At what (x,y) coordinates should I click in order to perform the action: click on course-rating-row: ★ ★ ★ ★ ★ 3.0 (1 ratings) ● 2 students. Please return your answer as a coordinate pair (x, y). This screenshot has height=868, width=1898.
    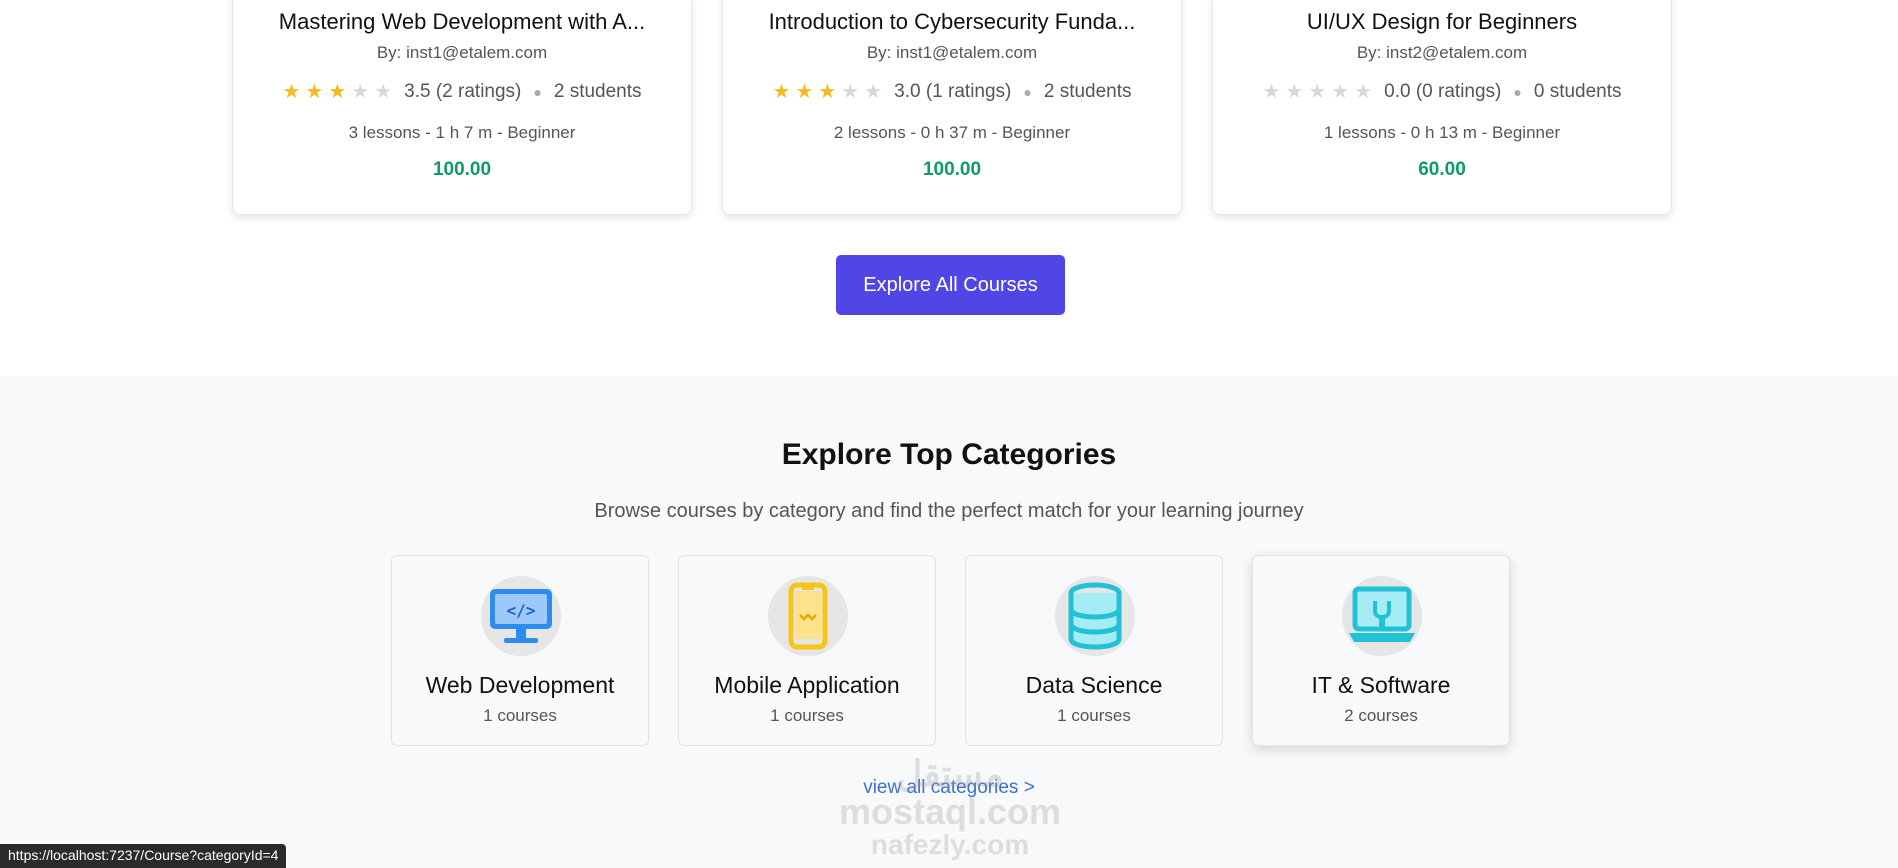
    Looking at the image, I should click on (952, 92).